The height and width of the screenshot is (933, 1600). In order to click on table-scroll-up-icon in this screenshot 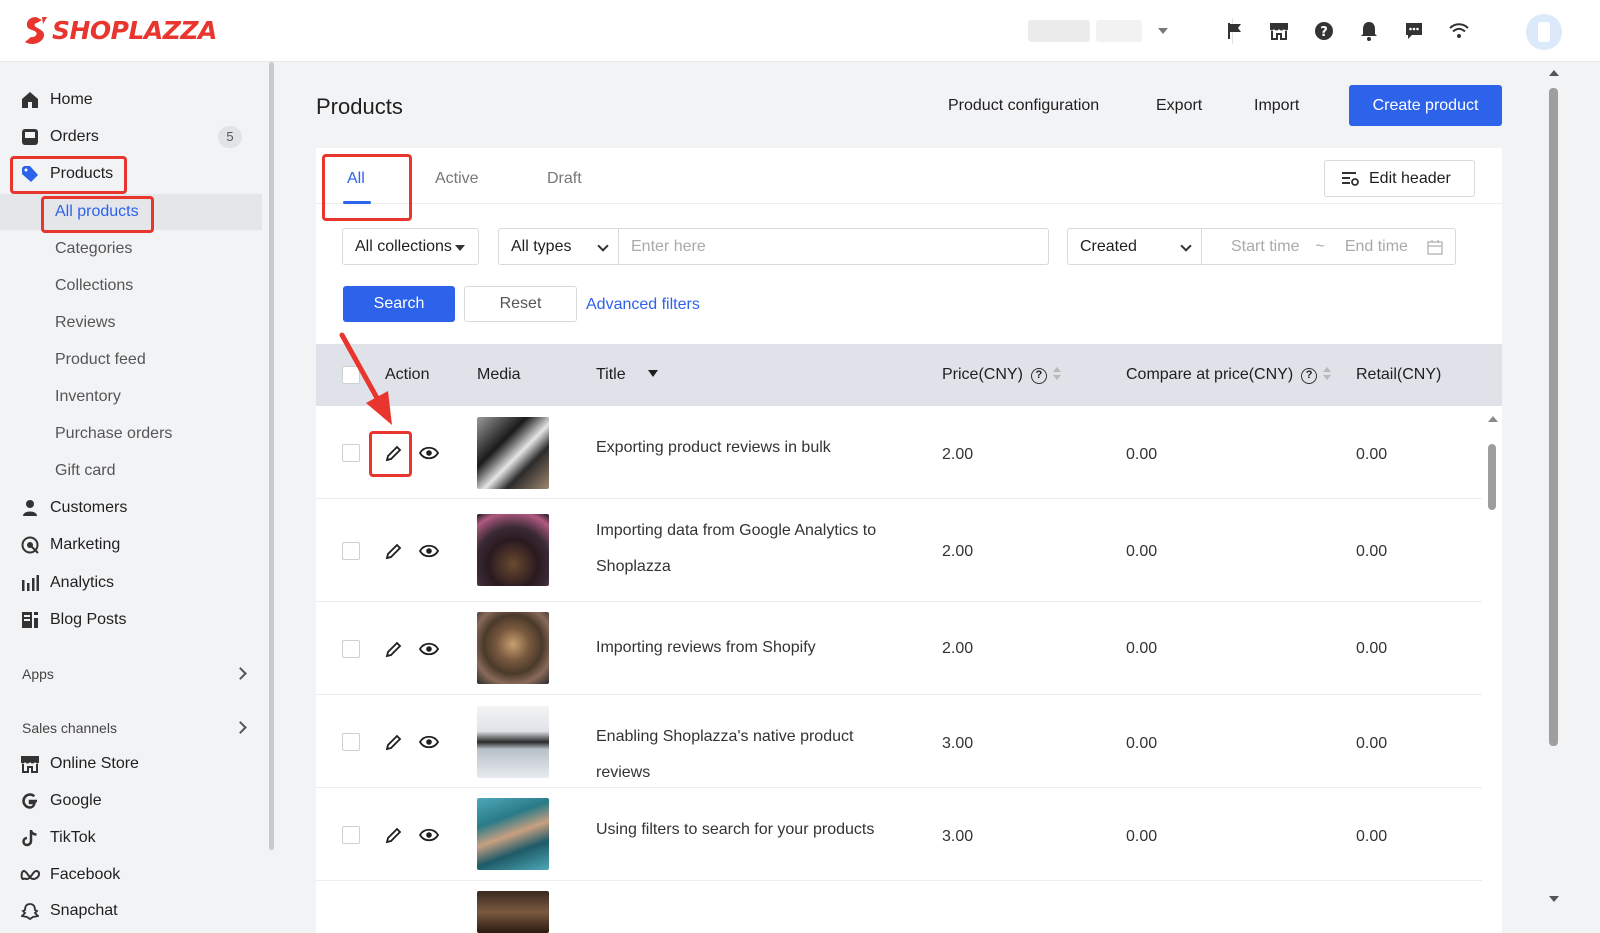, I will do `click(1493, 419)`.